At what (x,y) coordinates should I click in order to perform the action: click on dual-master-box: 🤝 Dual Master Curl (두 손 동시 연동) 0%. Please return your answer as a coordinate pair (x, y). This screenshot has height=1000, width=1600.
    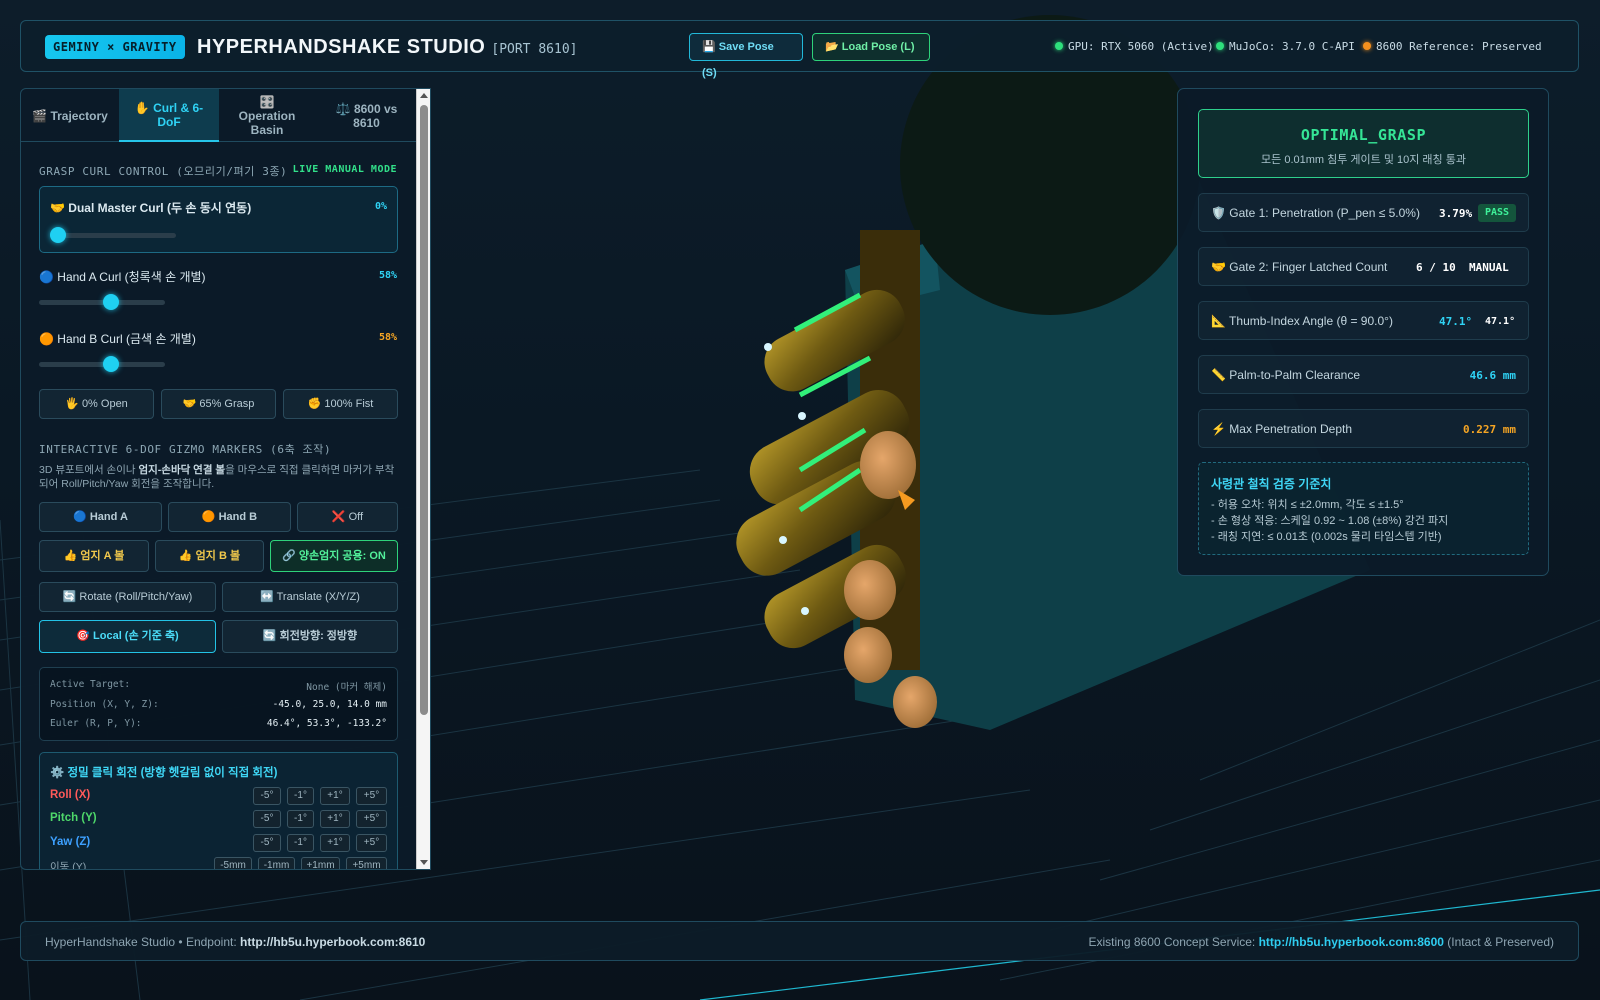
    Looking at the image, I should click on (218, 219).